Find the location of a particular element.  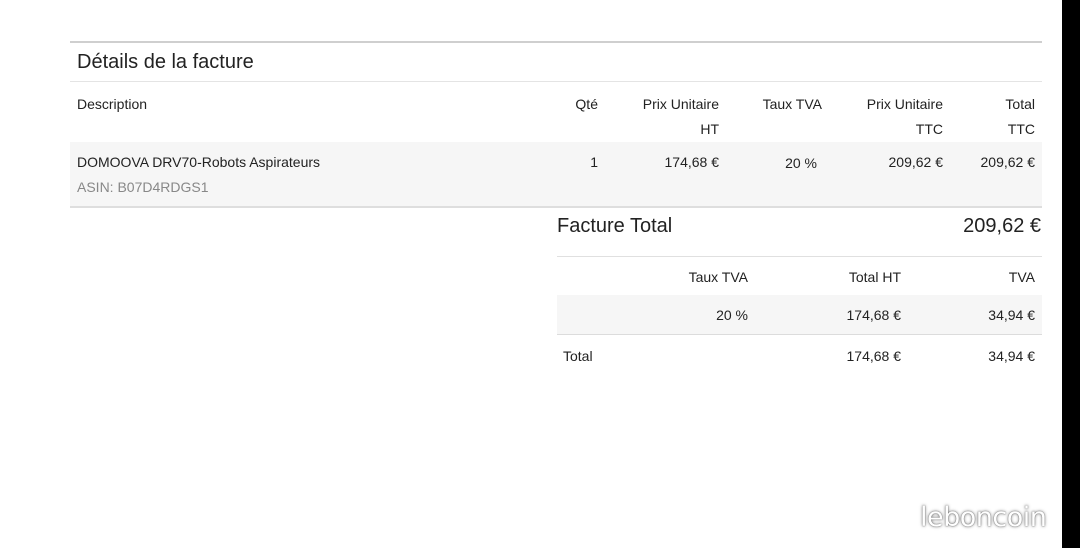

item-total-ttc: 209,62 € is located at coordinates (1008, 162).